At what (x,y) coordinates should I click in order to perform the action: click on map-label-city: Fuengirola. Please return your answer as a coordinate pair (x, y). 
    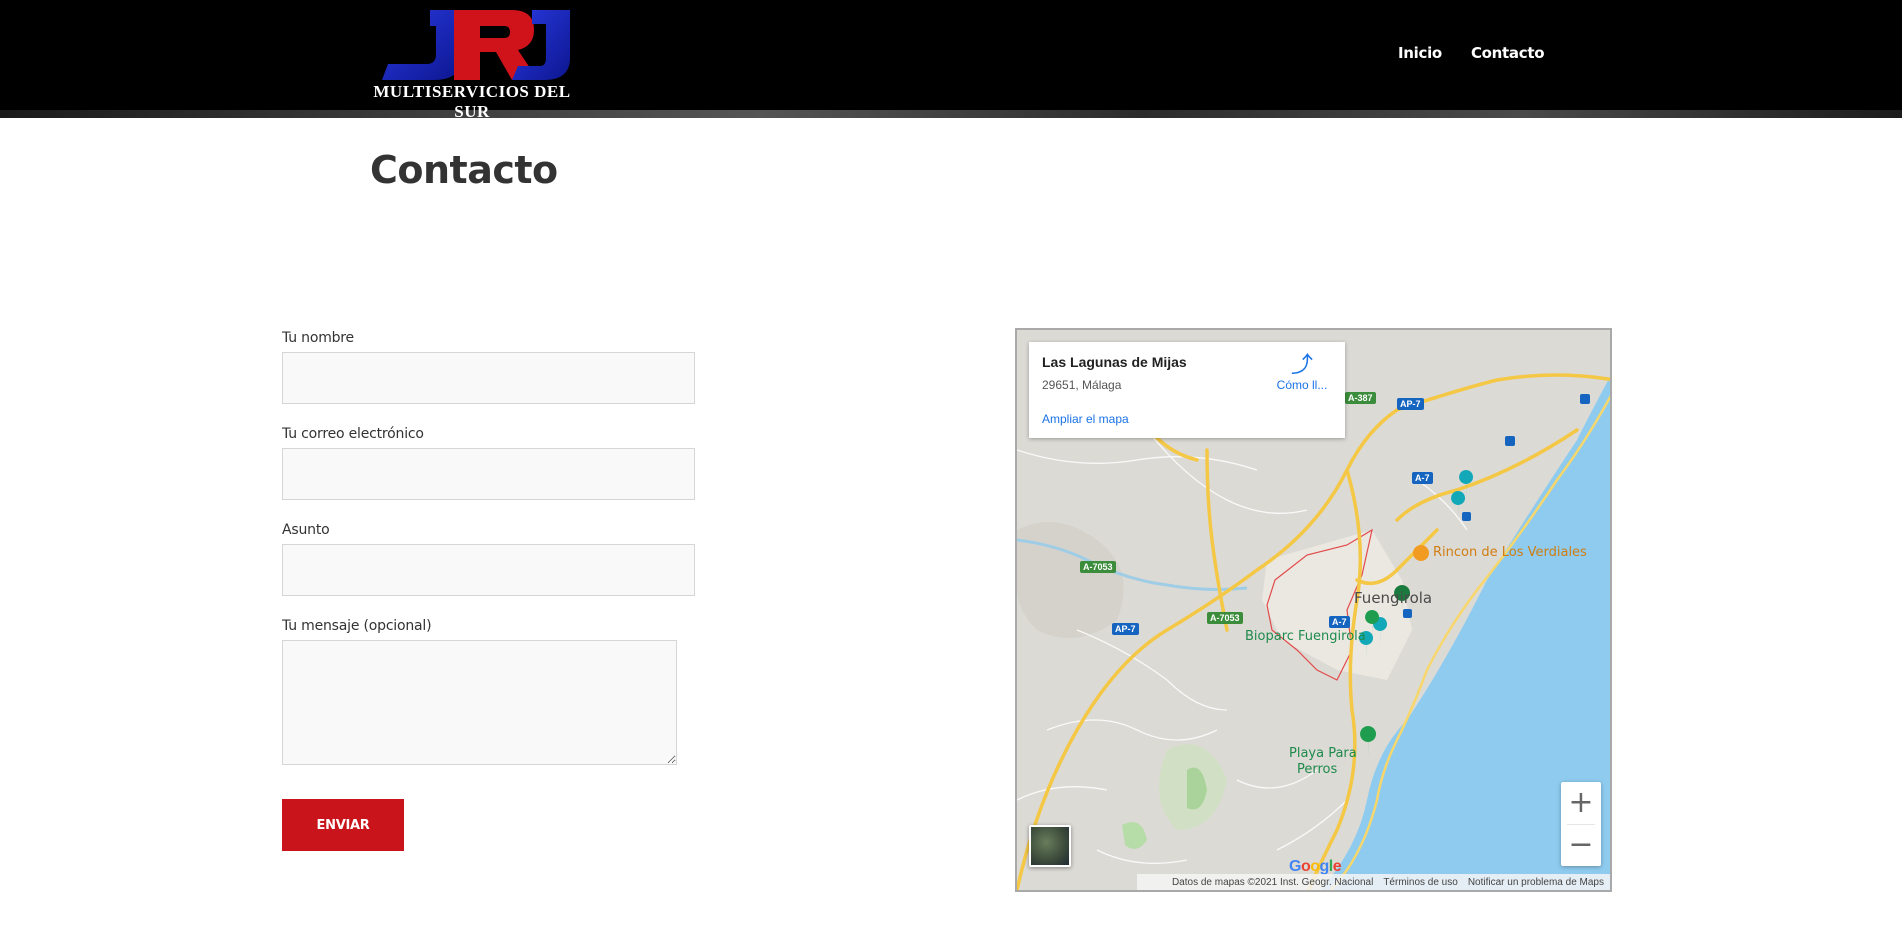
    Looking at the image, I should click on (1393, 598).